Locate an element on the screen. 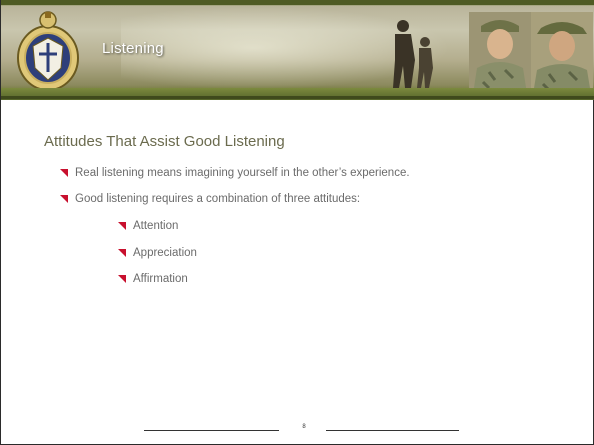  sub-bullet-text: Appreciation is located at coordinates (165, 253).